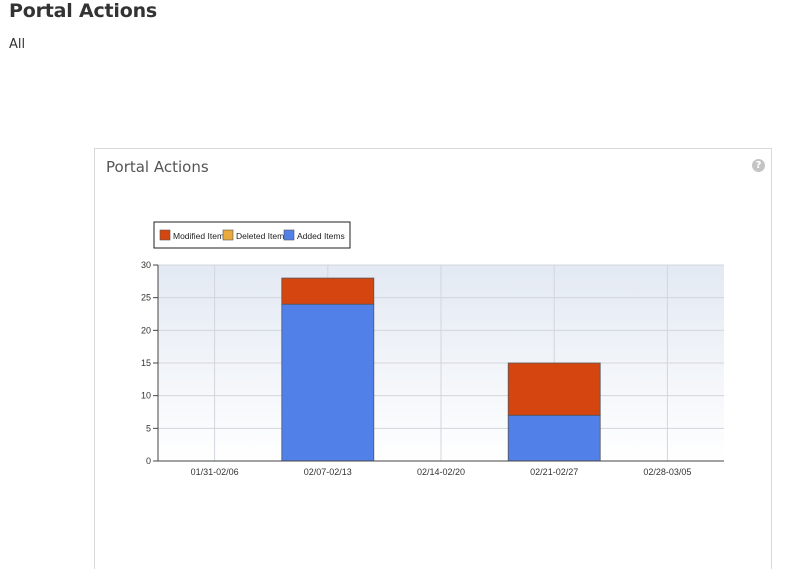  Describe the element at coordinates (215, 472) in the screenshot. I see `x-tick-label: 01/31-02/06` at that location.